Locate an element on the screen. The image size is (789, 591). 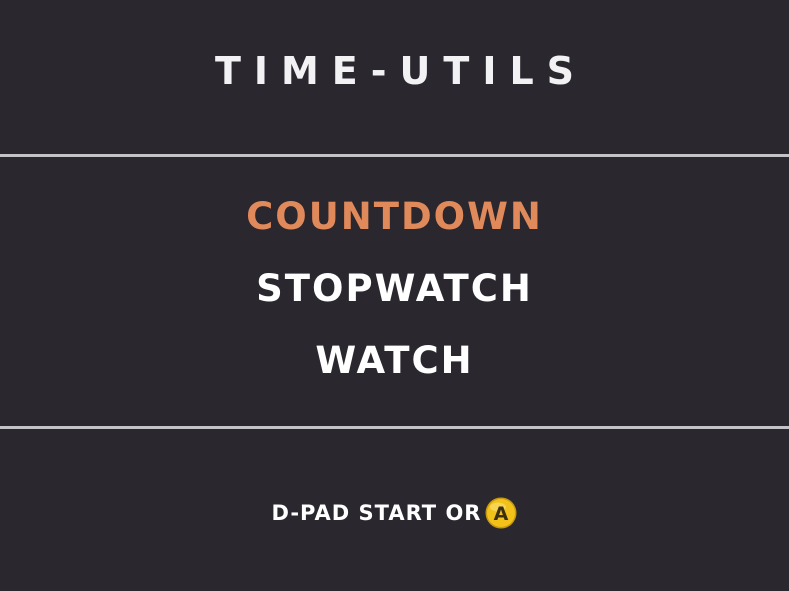
bottom-divider is located at coordinates (394, 427).